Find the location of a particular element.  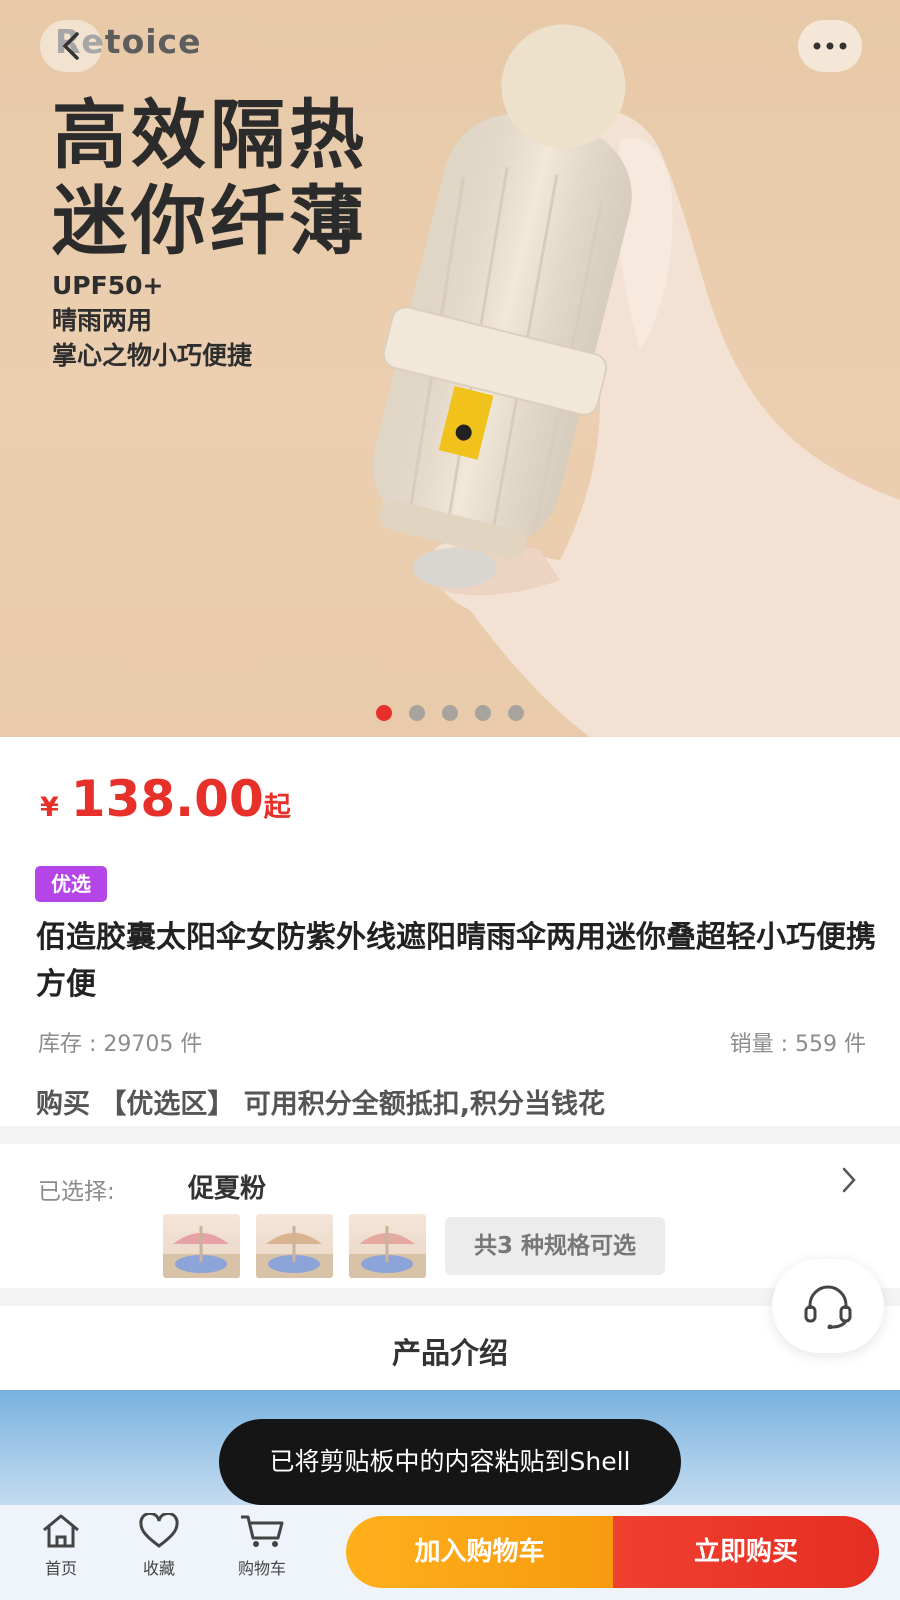

nav-home: 首页 is located at coordinates (61, 1546).